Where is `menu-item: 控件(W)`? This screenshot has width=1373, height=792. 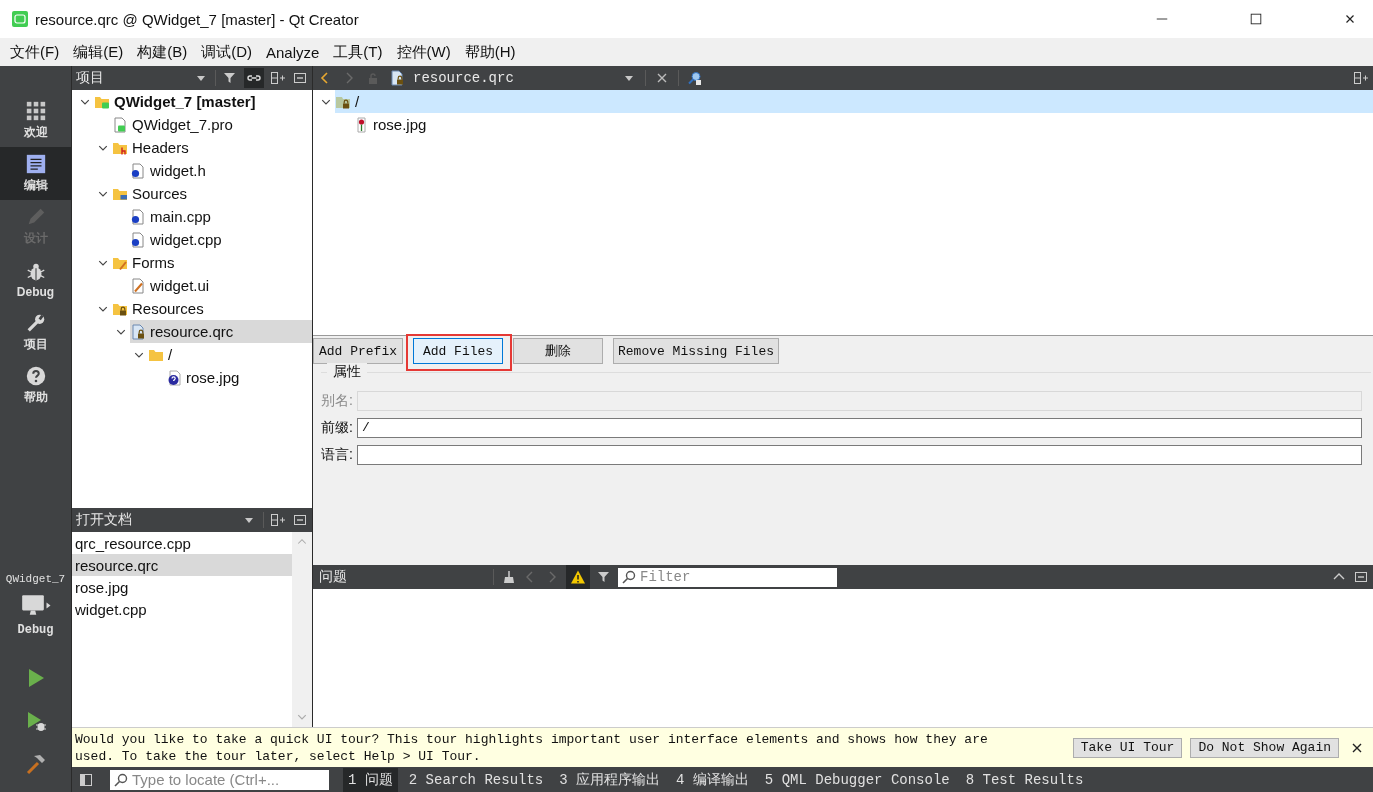 menu-item: 控件(W) is located at coordinates (423, 52).